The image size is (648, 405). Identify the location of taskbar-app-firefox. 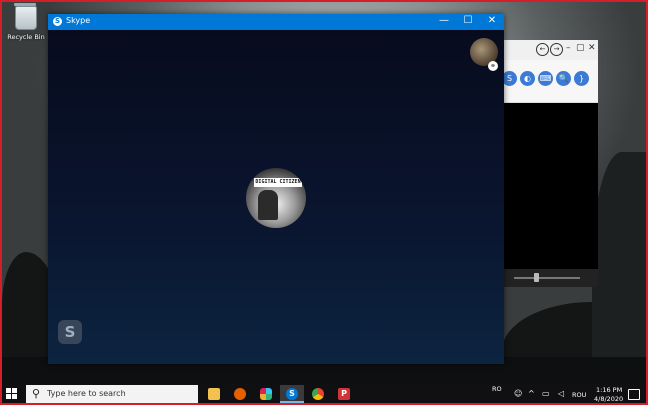
(240, 394).